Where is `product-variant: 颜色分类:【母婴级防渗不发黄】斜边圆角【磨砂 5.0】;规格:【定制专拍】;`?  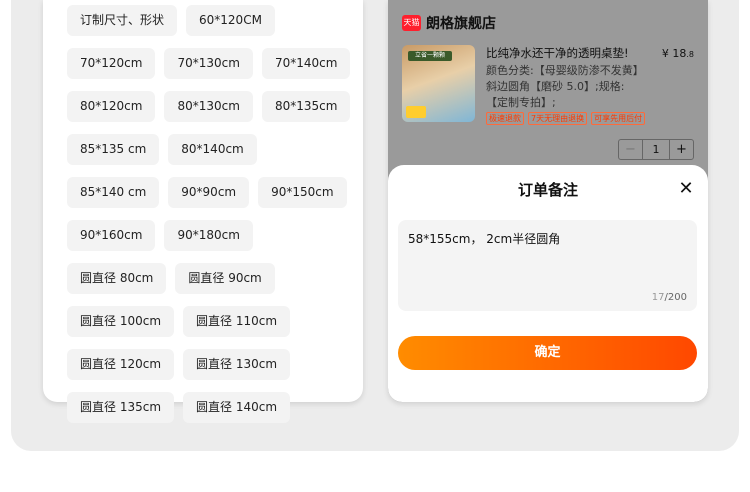
product-variant: 颜色分类:【母婴级防渗不发黄】斜边圆角【磨砂 5.0】;规格:【定制专拍】; is located at coordinates (565, 86).